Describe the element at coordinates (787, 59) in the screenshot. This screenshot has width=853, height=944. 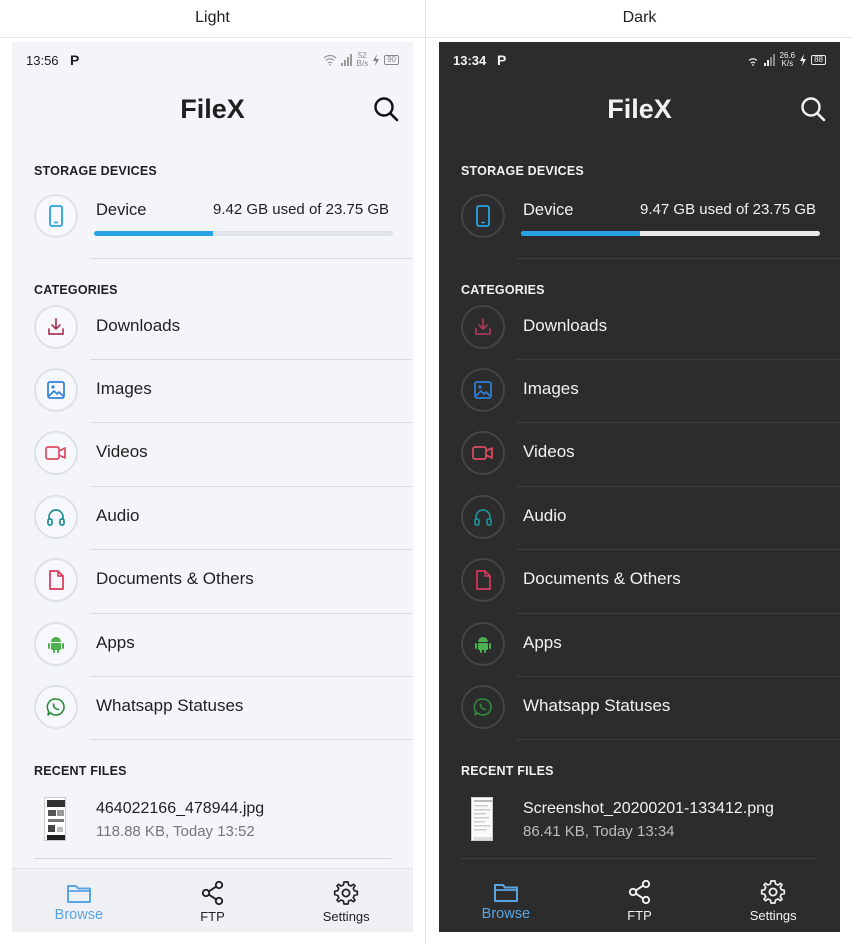
I see `network-speed: 26.6 K/s` at that location.